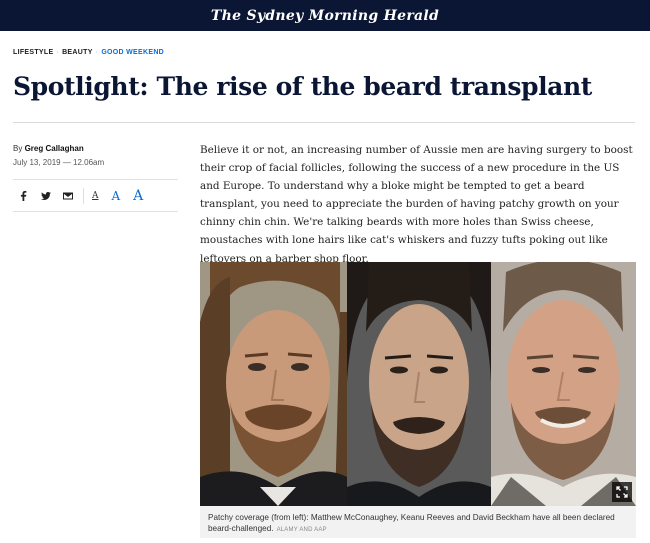 The width and height of the screenshot is (650, 543). What do you see at coordinates (95, 196) in the screenshot?
I see `font-size-small-button: A` at bounding box center [95, 196].